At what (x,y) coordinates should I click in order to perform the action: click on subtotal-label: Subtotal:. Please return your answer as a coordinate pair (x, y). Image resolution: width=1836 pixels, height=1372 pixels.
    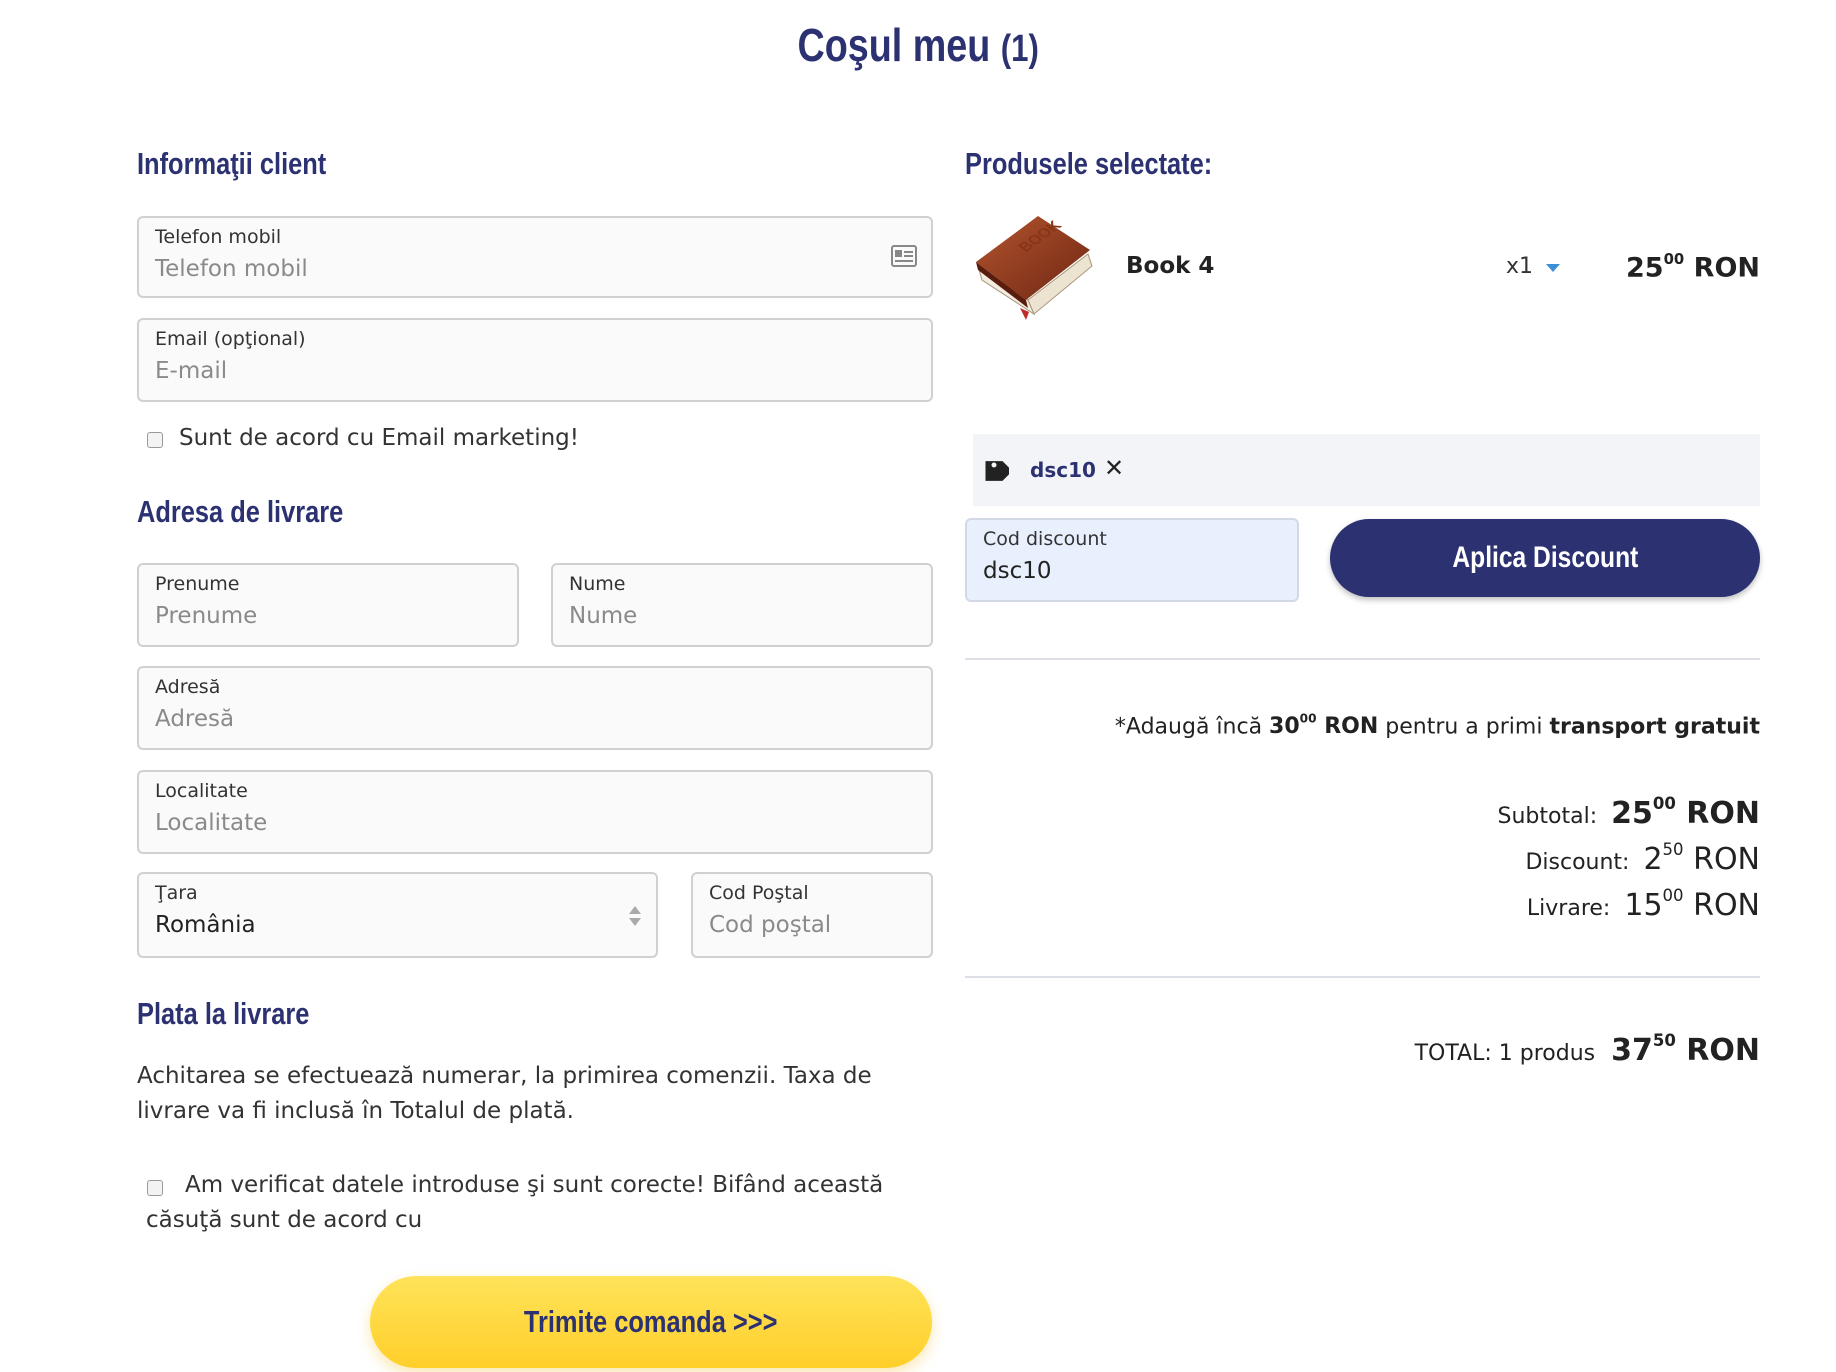
    Looking at the image, I should click on (1547, 817).